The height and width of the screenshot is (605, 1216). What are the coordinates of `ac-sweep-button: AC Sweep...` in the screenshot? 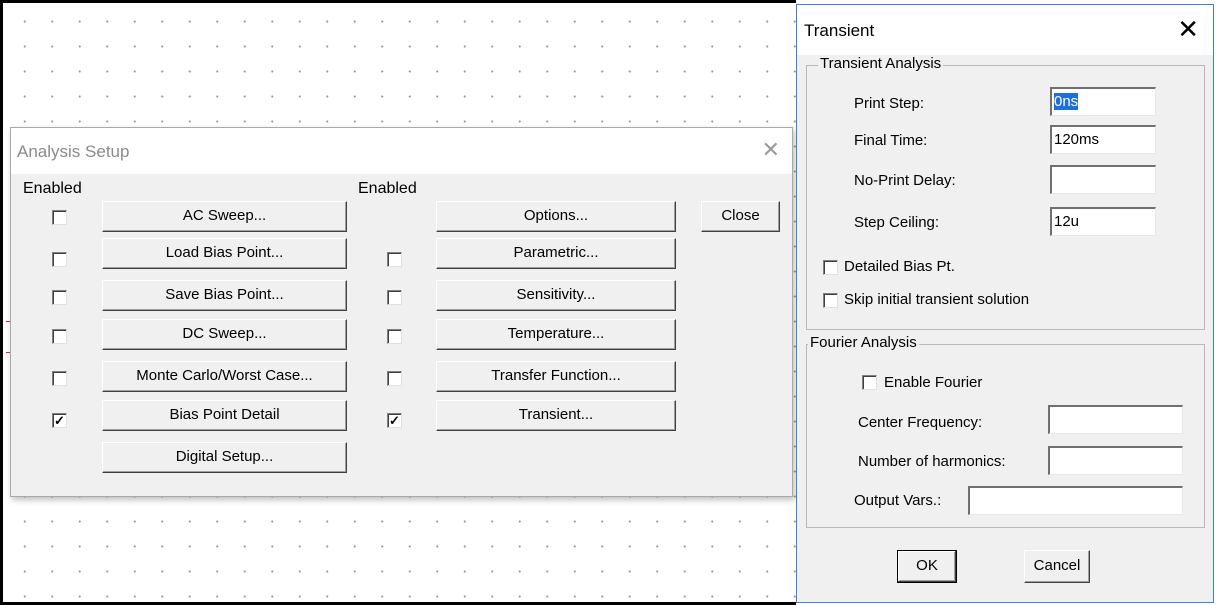 It's located at (224, 216).